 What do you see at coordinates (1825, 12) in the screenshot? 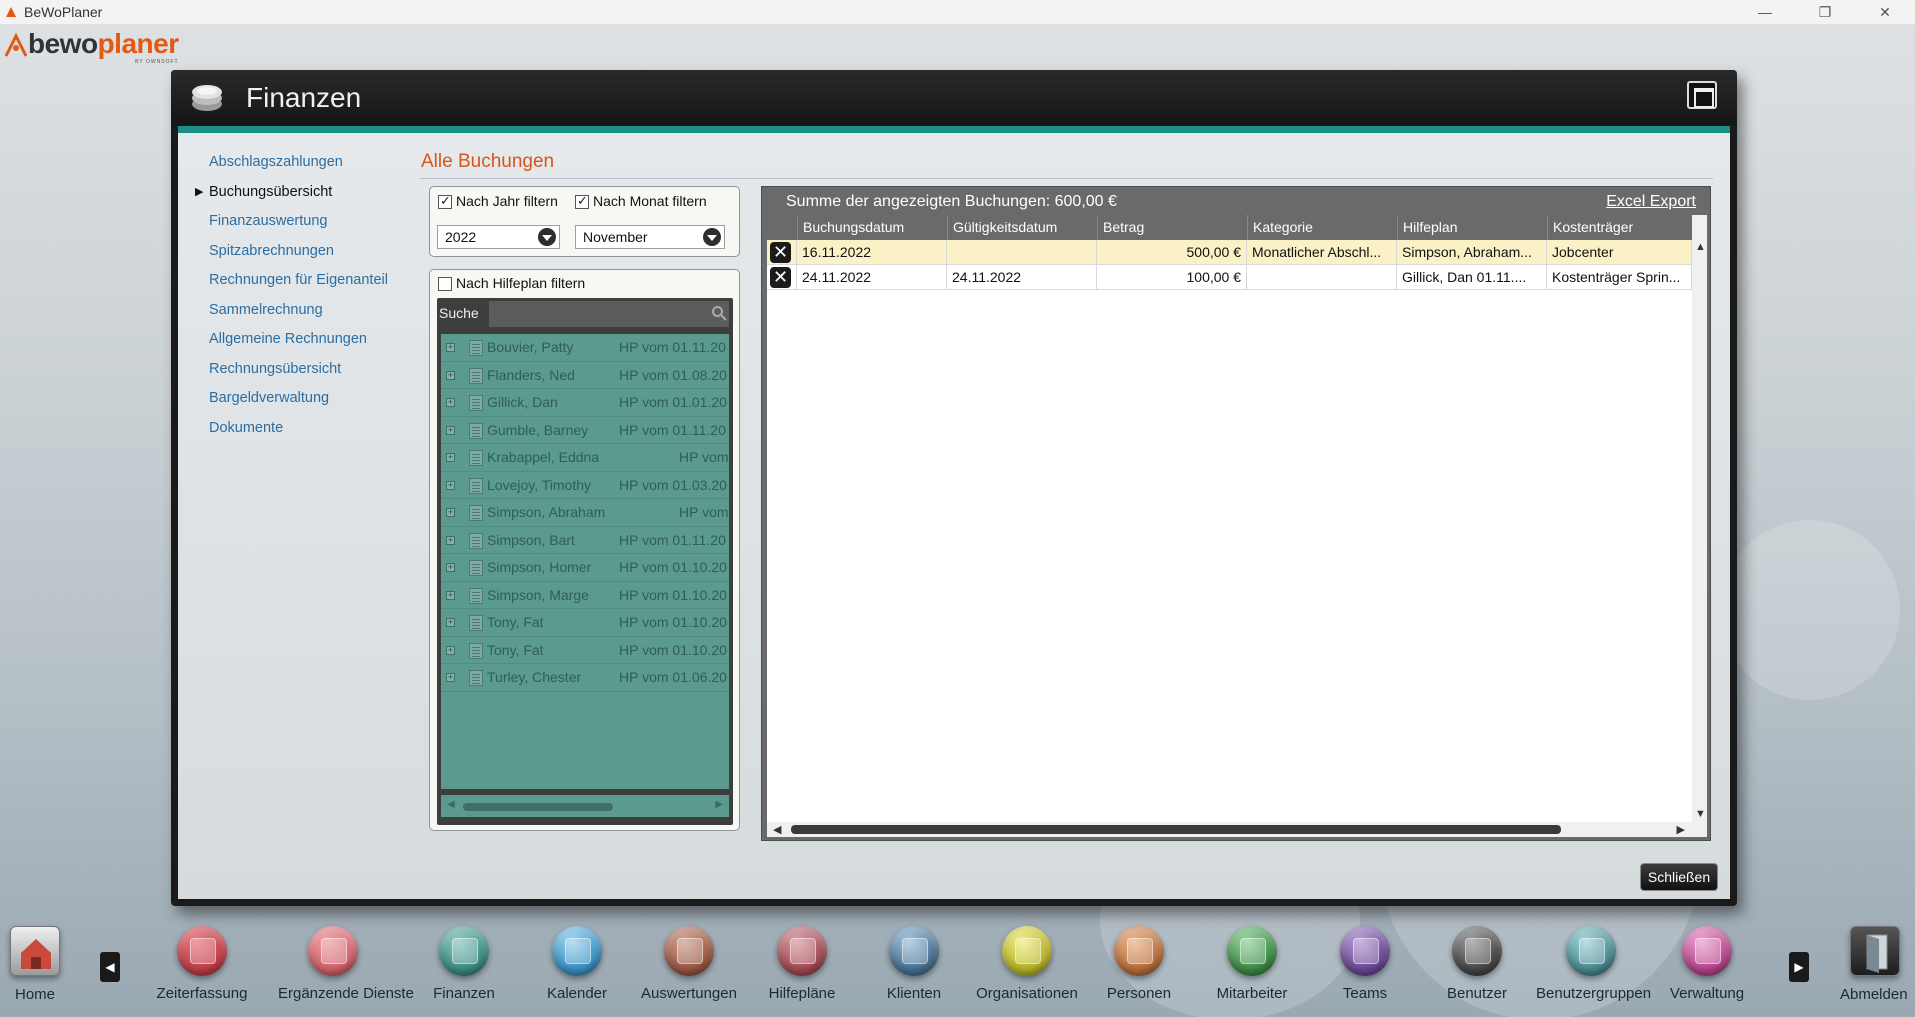
I see `restore-button: ❐` at bounding box center [1825, 12].